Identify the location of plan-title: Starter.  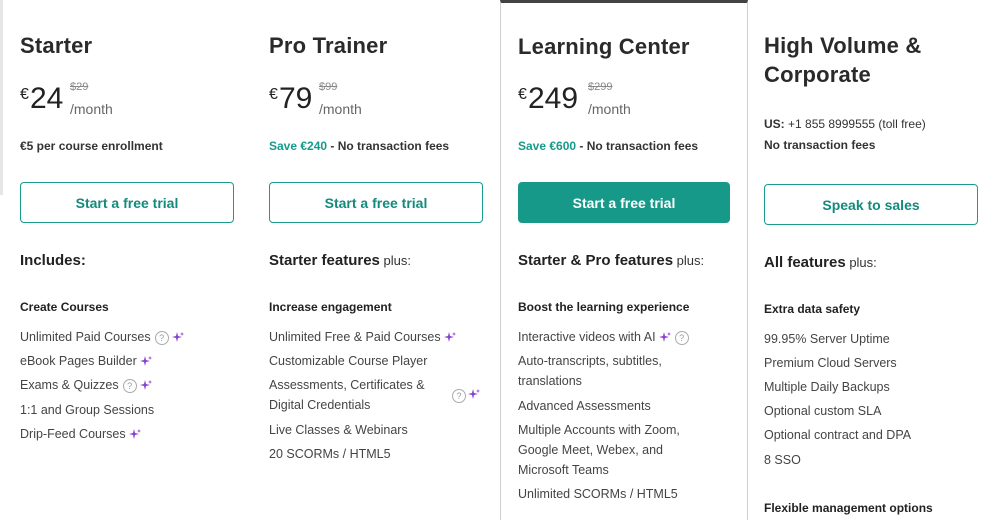
(56, 45).